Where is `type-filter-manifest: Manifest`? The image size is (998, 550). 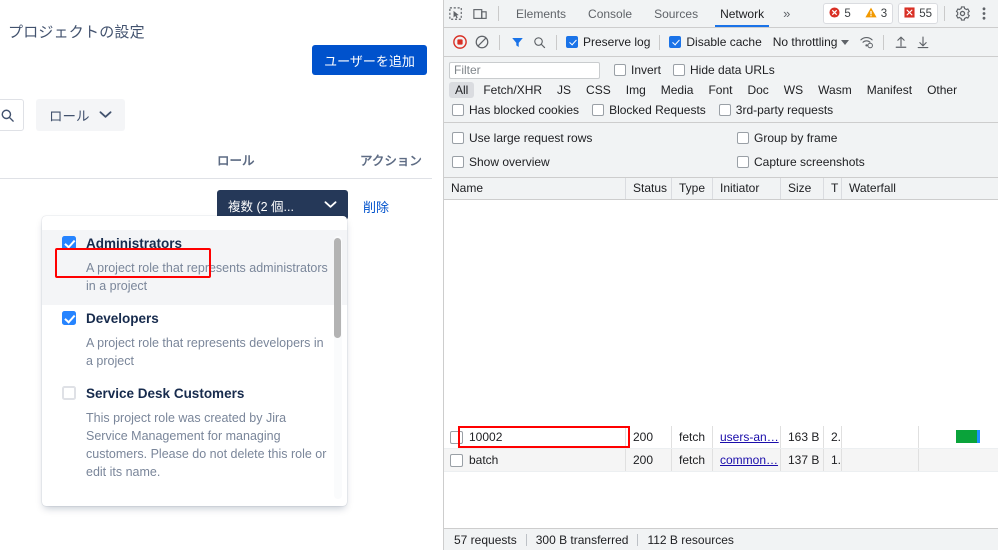
type-filter-manifest: Manifest is located at coordinates (889, 90).